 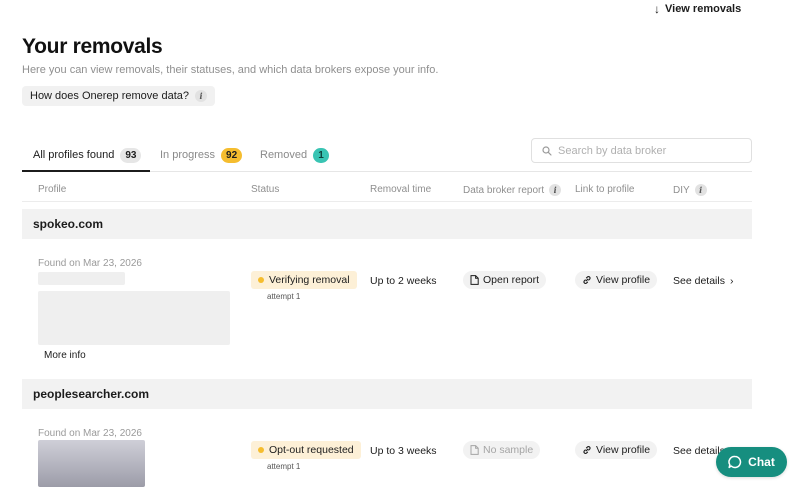 I want to click on status-label: Verifying removal, so click(x=309, y=280).